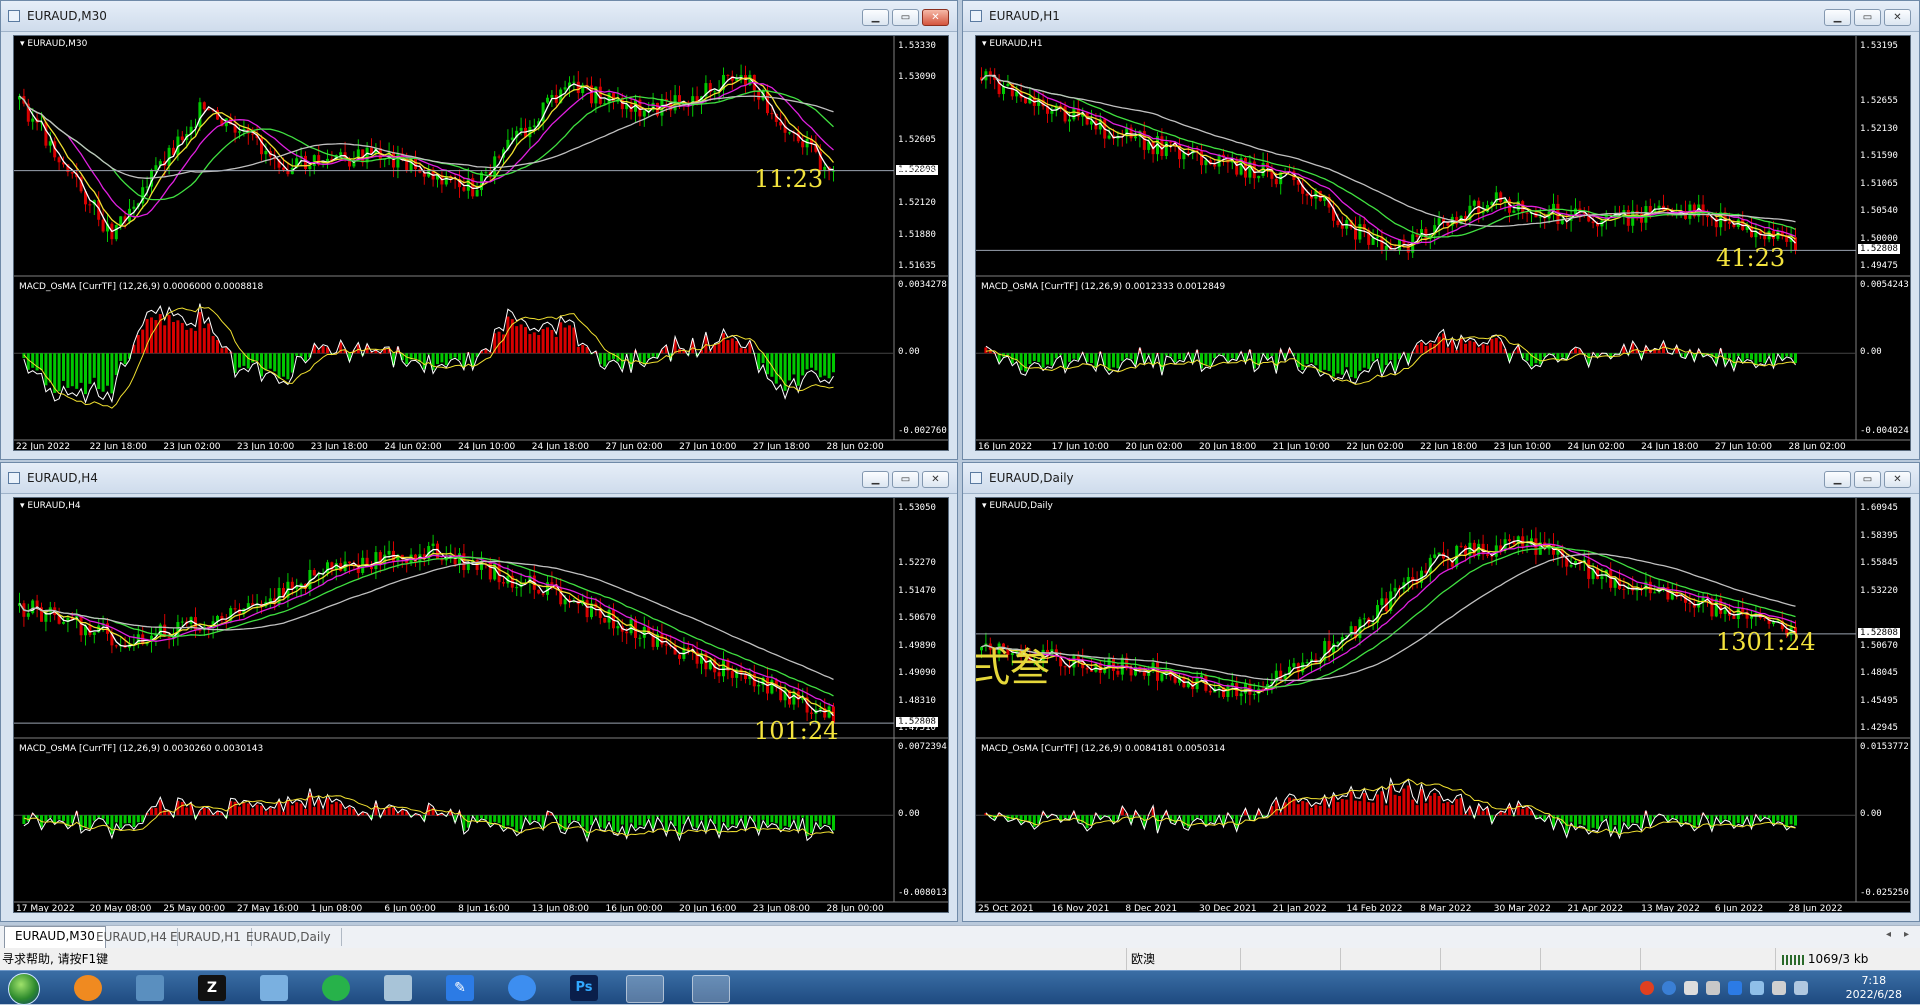 This screenshot has width=1920, height=1005. What do you see at coordinates (1595, 908) in the screenshot?
I see `time-axis-label: 21 Apr 2022` at bounding box center [1595, 908].